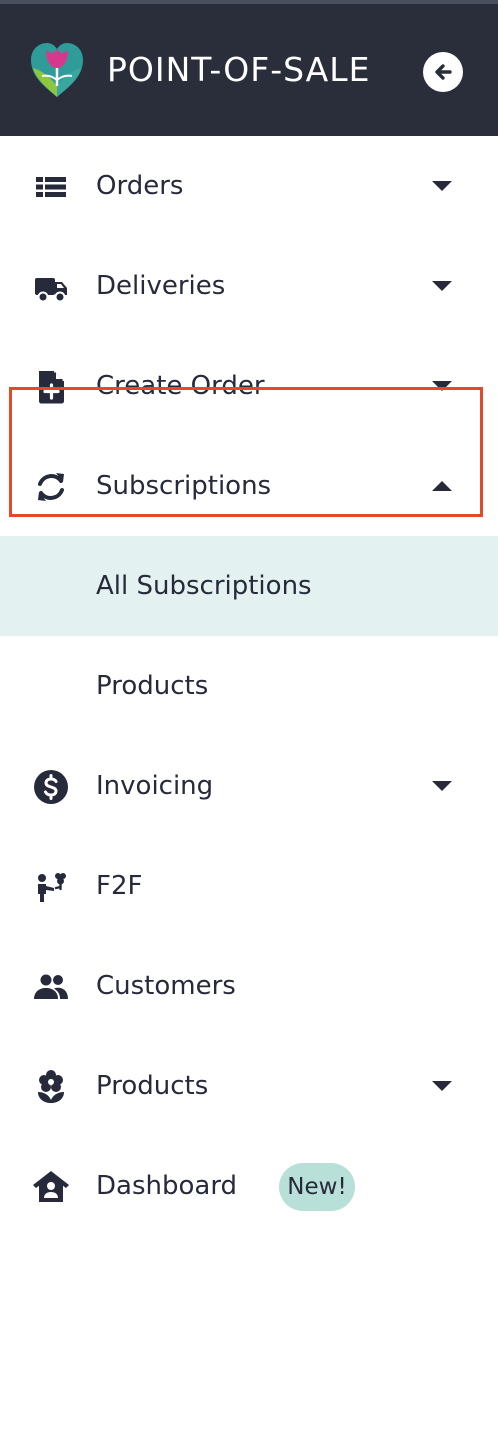 Image resolution: width=498 pixels, height=1456 pixels. Describe the element at coordinates (249, 1186) in the screenshot. I see `sidebar-item-dashboard: Dashboard New!` at that location.